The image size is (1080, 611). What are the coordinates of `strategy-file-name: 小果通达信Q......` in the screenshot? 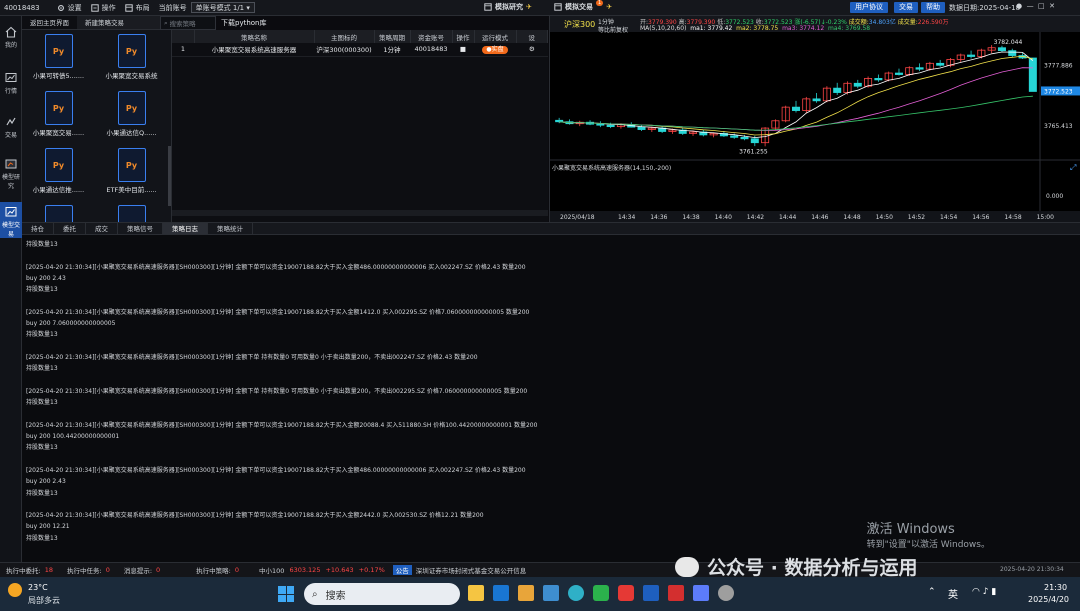 It's located at (131, 133).